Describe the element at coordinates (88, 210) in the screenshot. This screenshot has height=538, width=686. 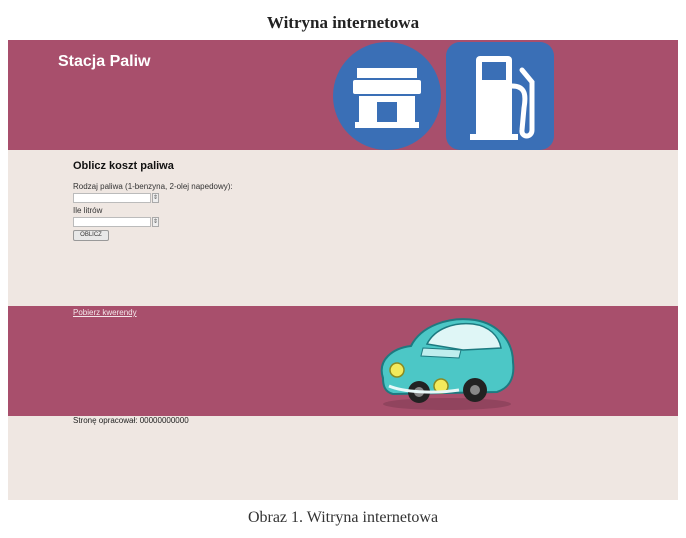
I see `liters-label: Ile litrów` at that location.